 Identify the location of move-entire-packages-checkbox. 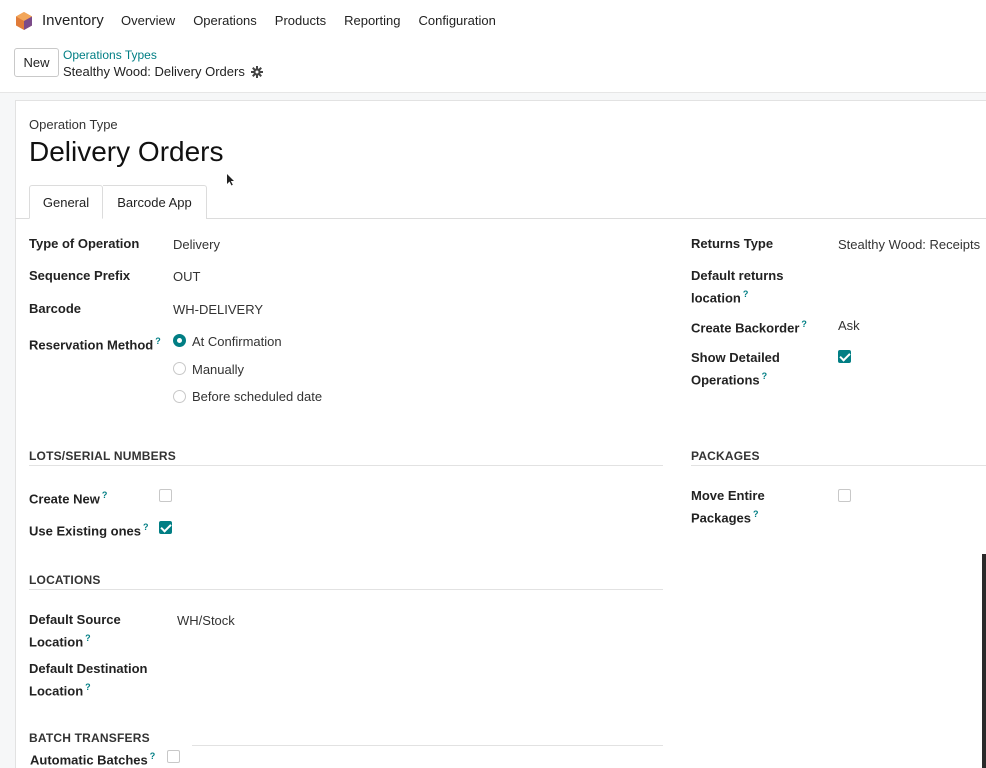
(844, 495).